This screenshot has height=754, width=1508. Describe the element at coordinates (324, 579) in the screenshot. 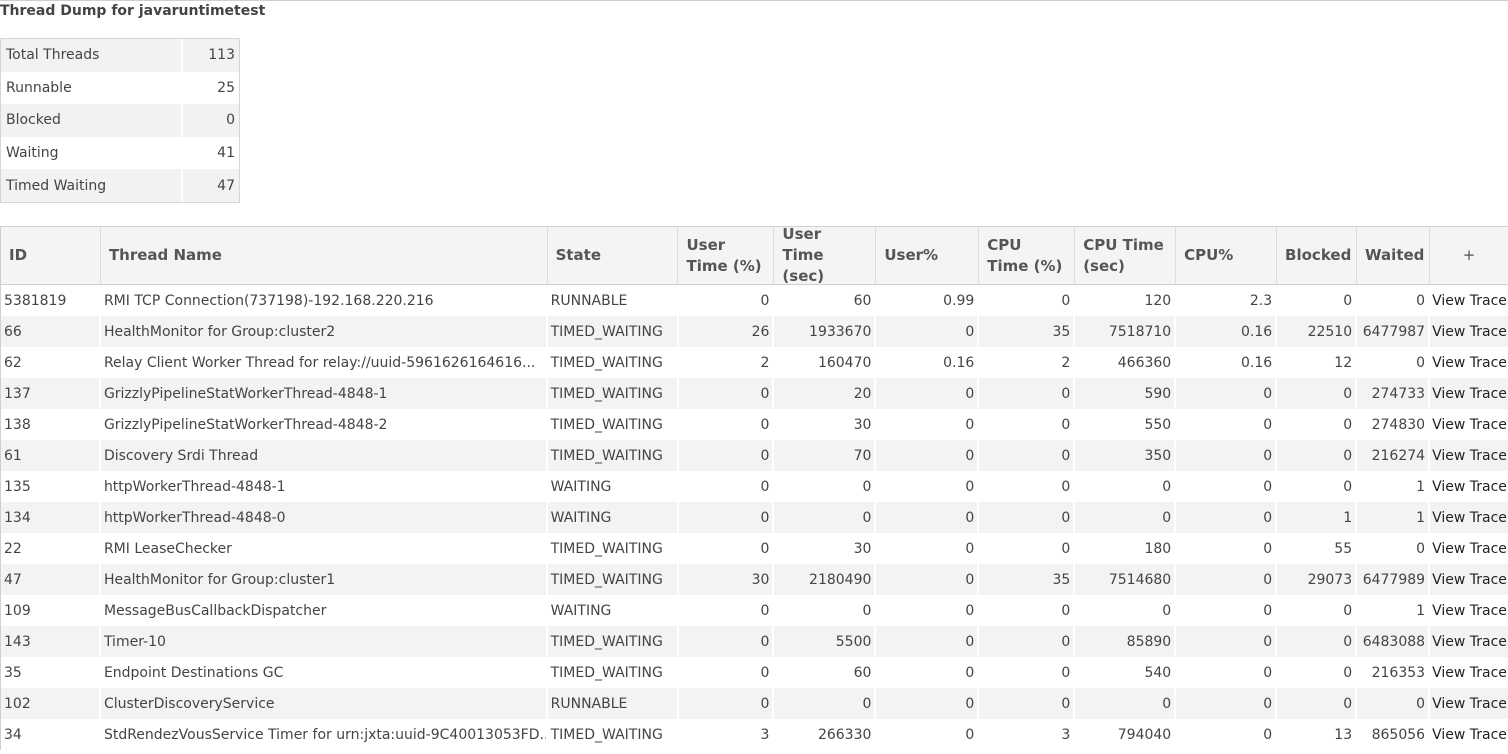

I see `cell-thread-name: HealthMonitor for Group:cluster1` at that location.